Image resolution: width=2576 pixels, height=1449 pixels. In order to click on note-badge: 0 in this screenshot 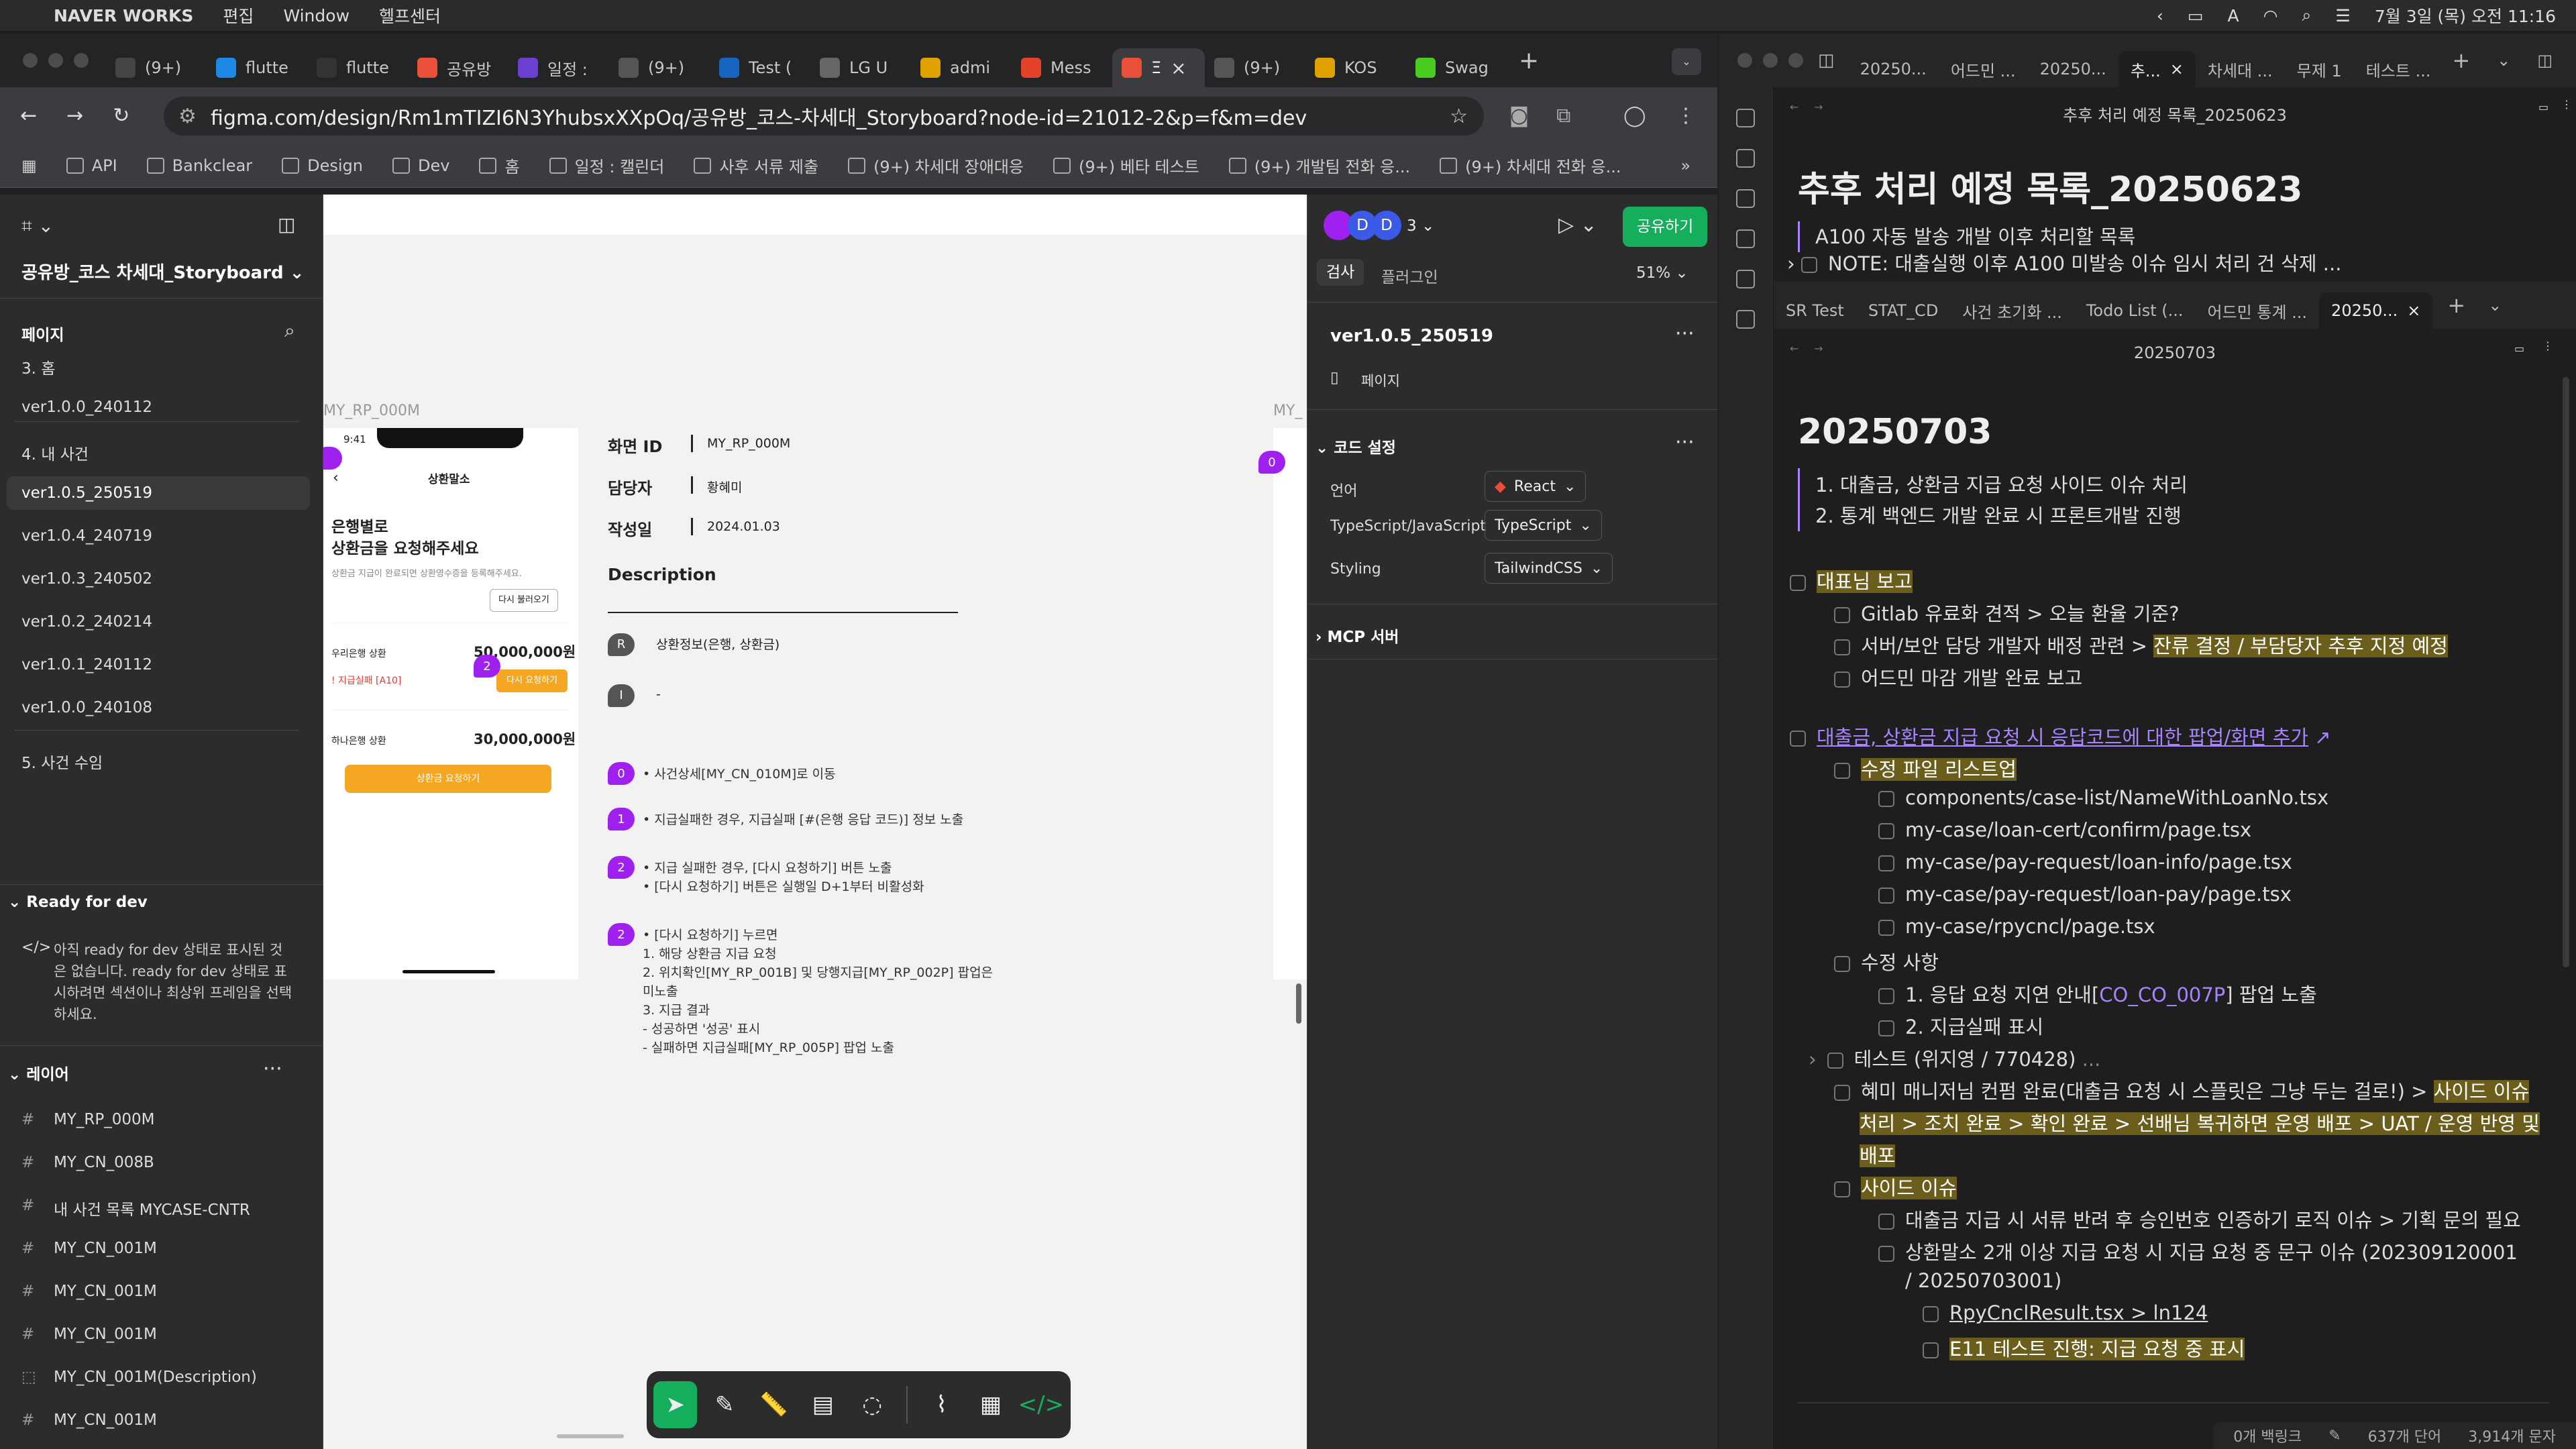, I will do `click(621, 773)`.